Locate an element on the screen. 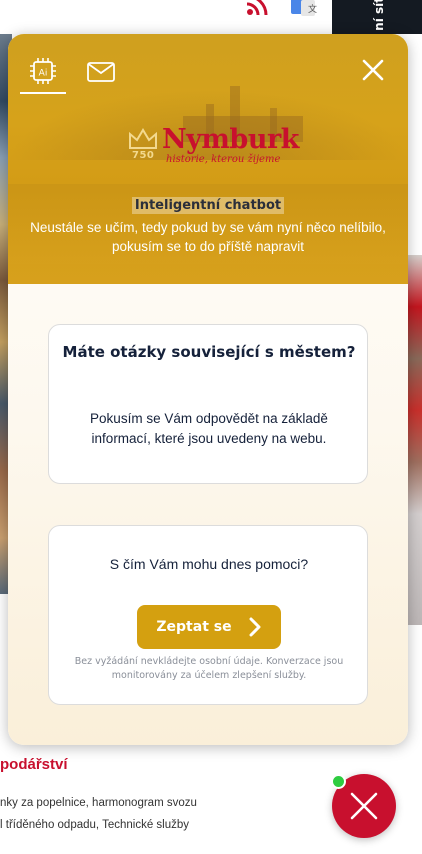 This screenshot has width=422, height=854. section-heading: podářství is located at coordinates (34, 764).